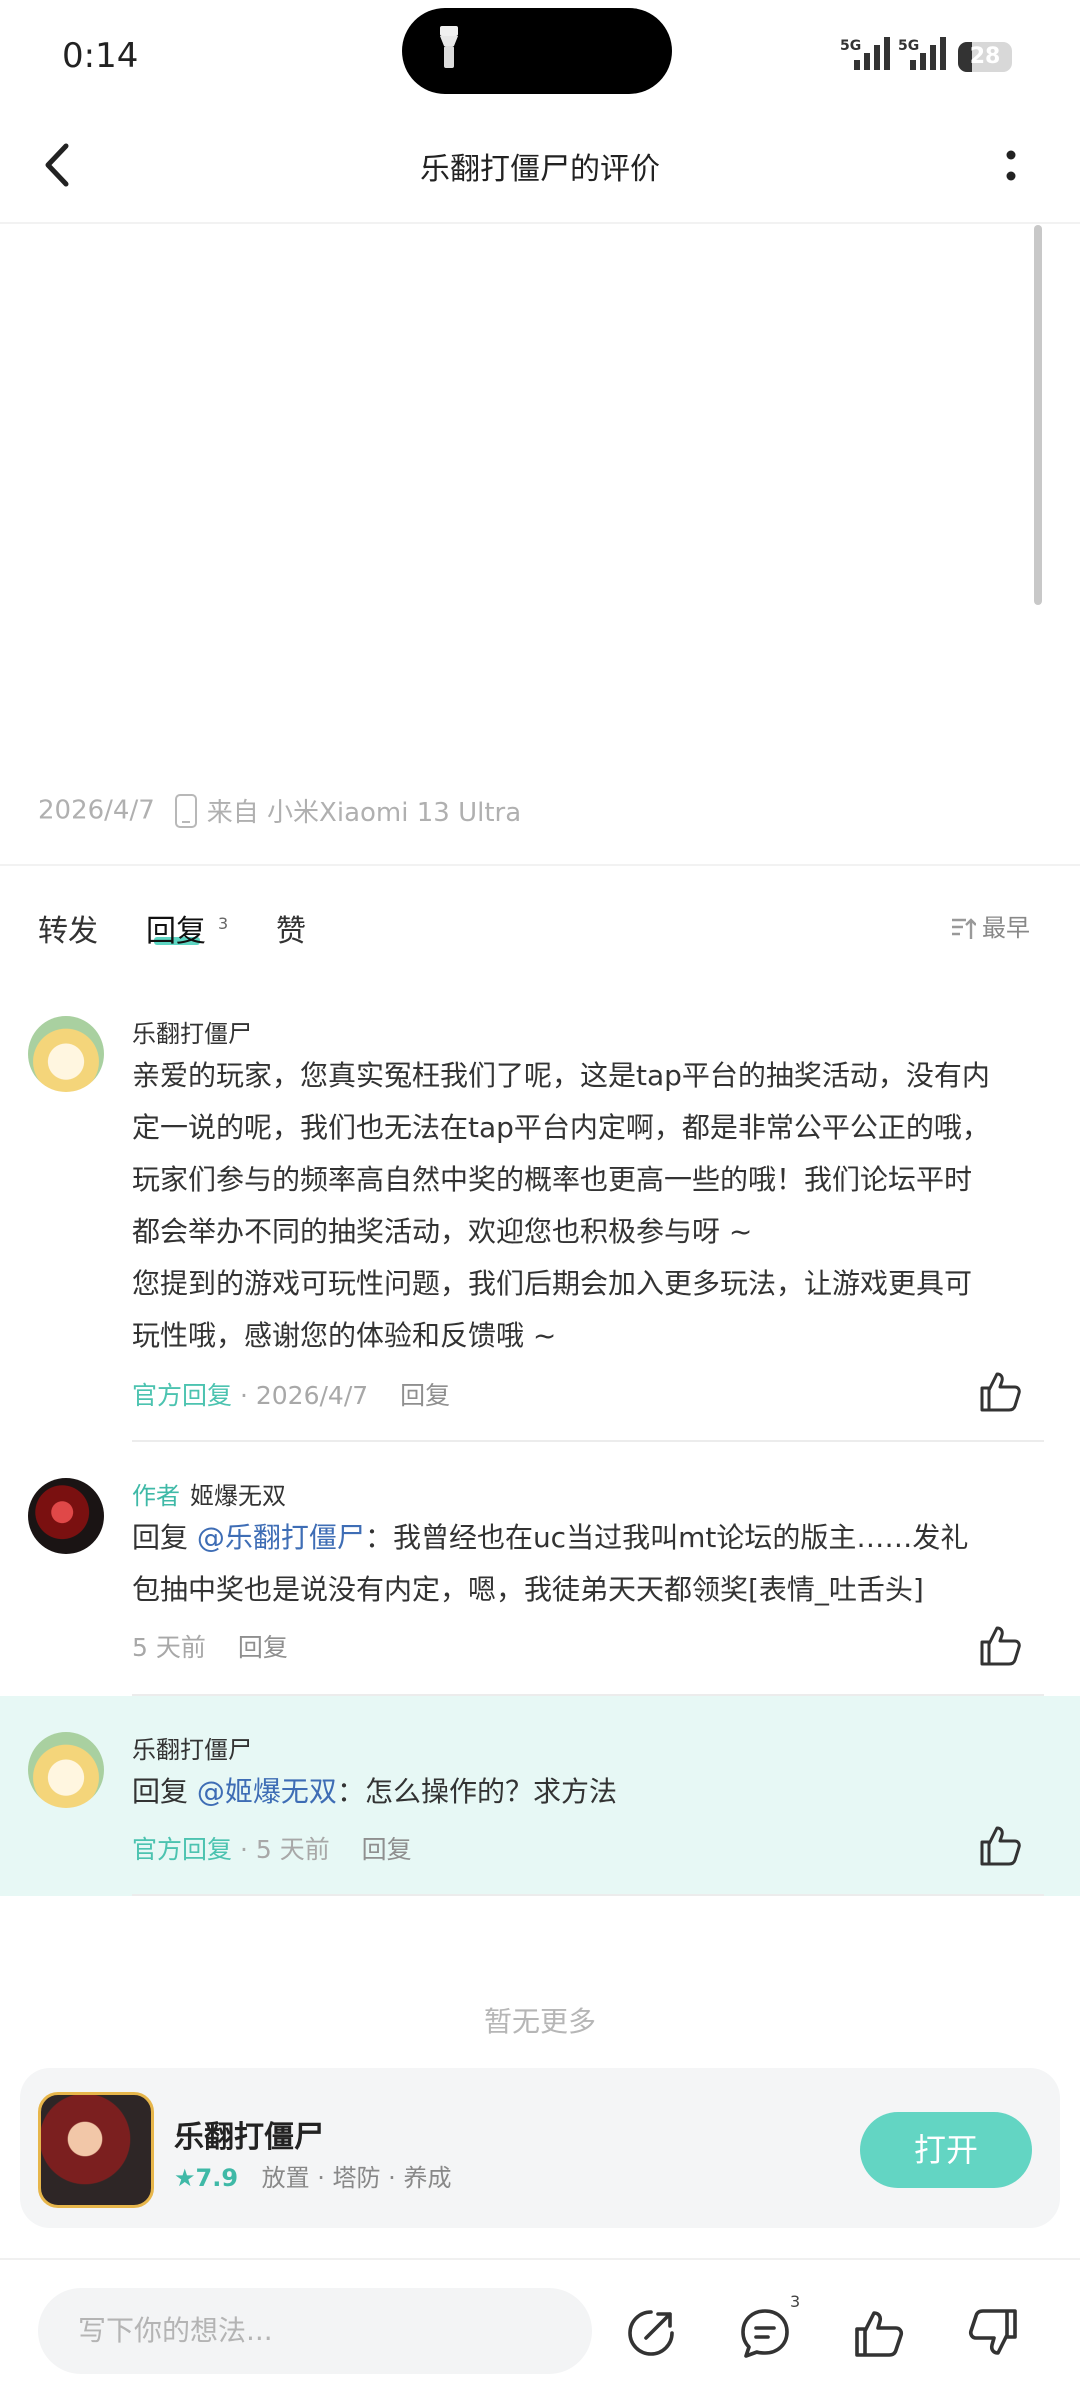 Image resolution: width=1080 pixels, height=2400 pixels. What do you see at coordinates (1006, 928) in the screenshot?
I see `sort-label: 最早` at bounding box center [1006, 928].